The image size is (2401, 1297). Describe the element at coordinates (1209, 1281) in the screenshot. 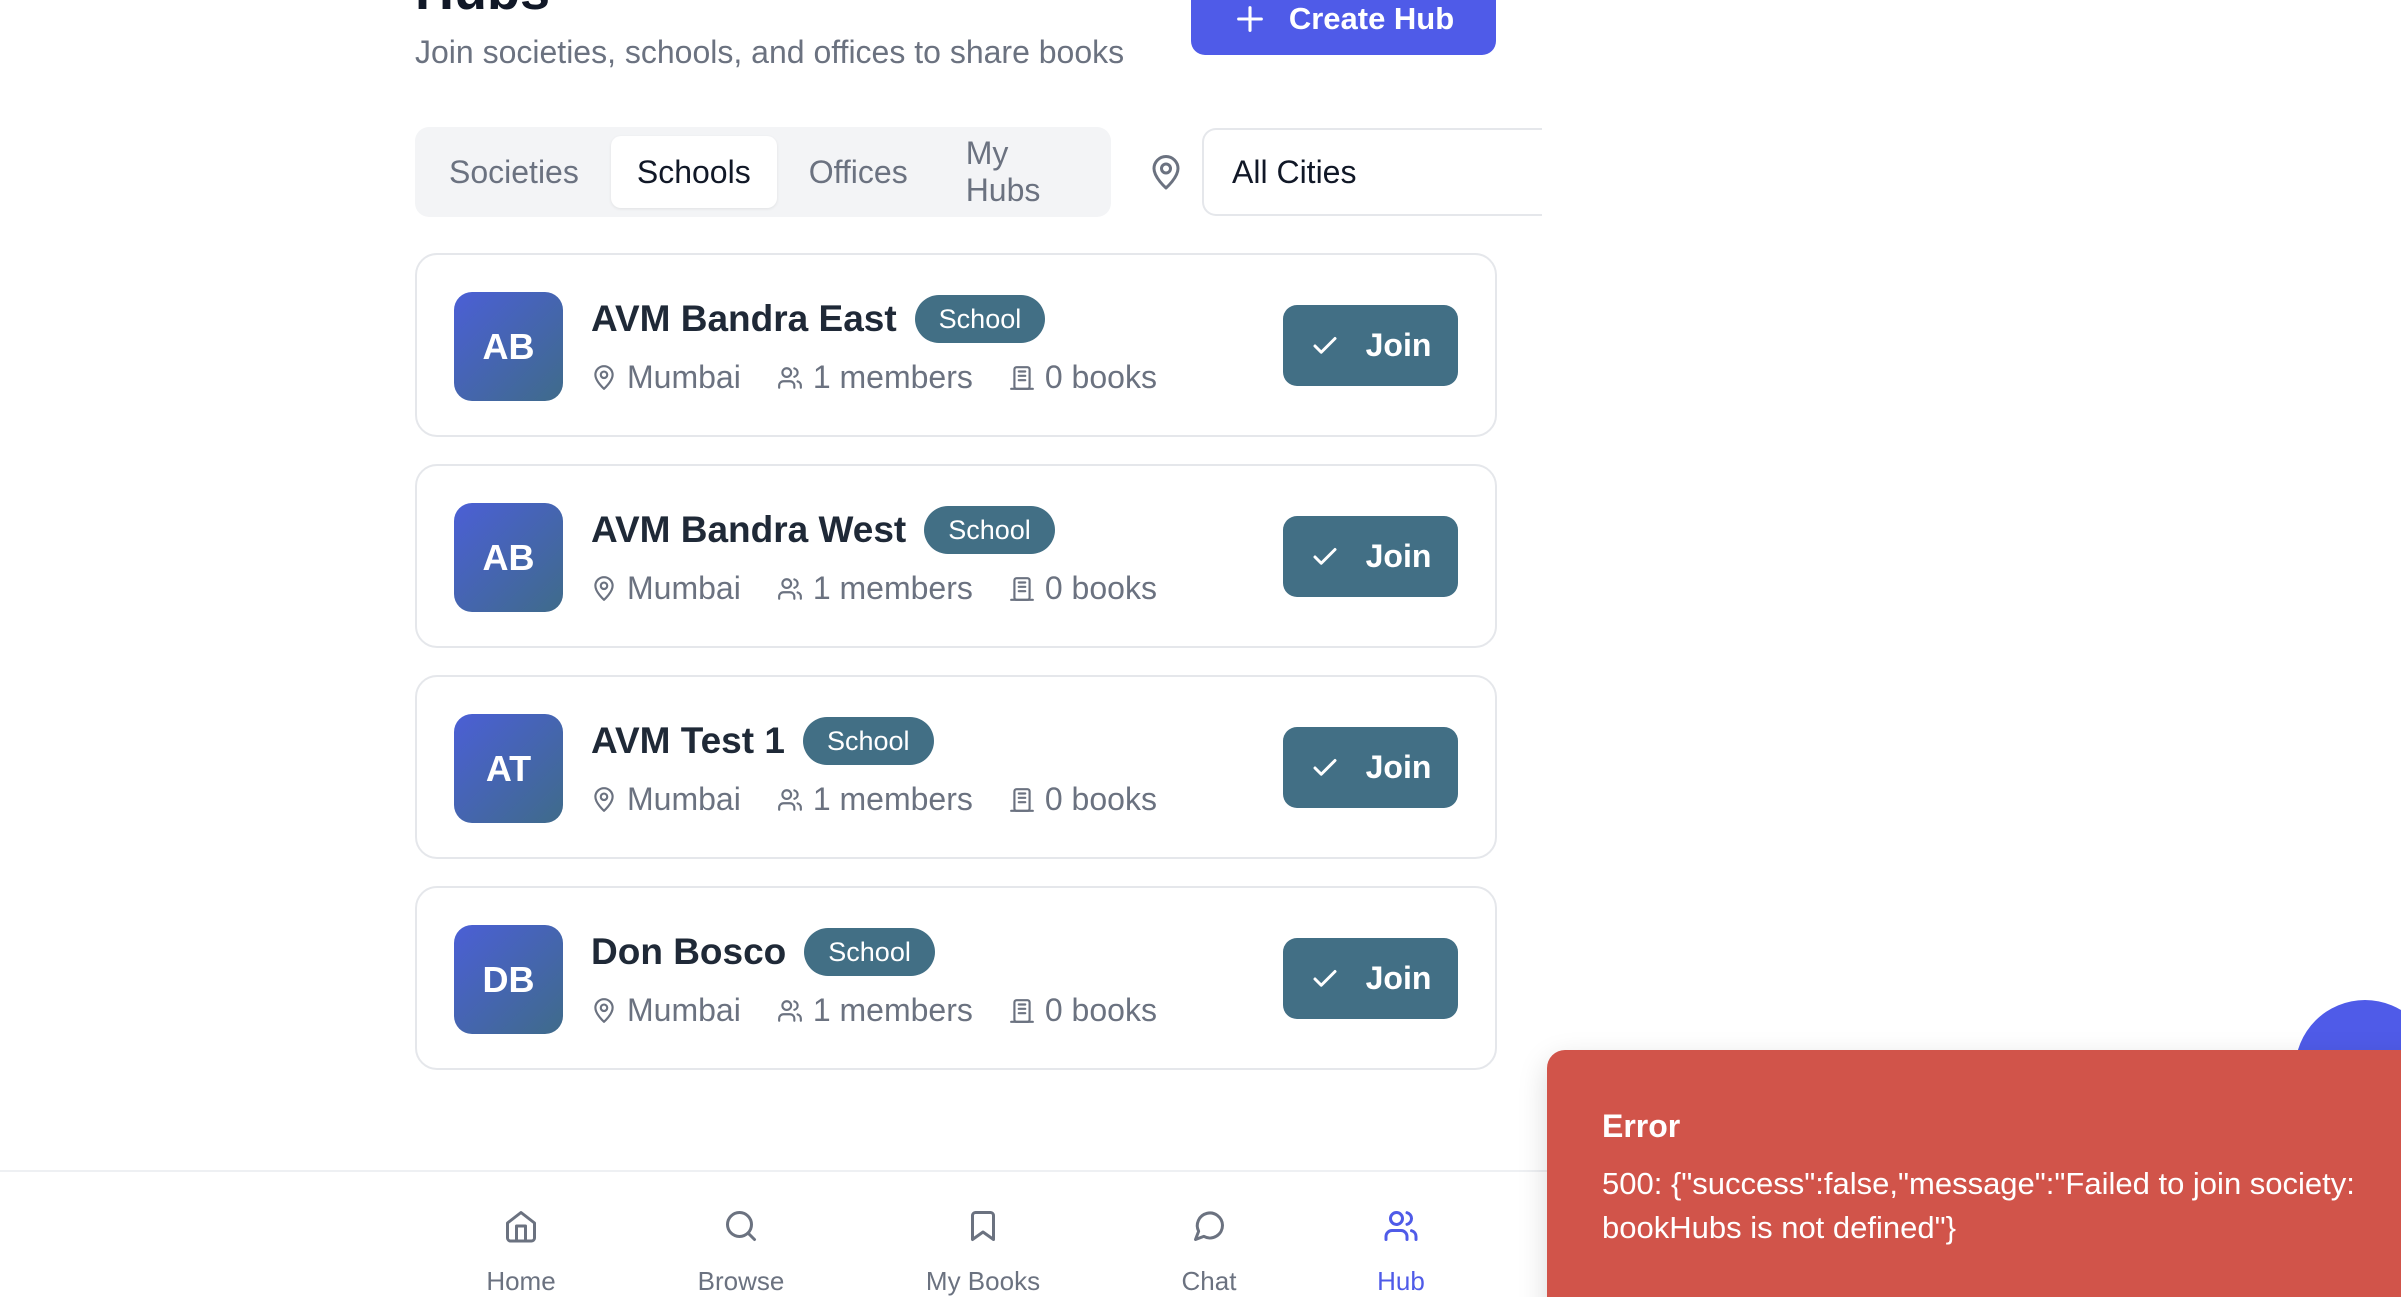

I see `nav-chat-label: Chat` at that location.